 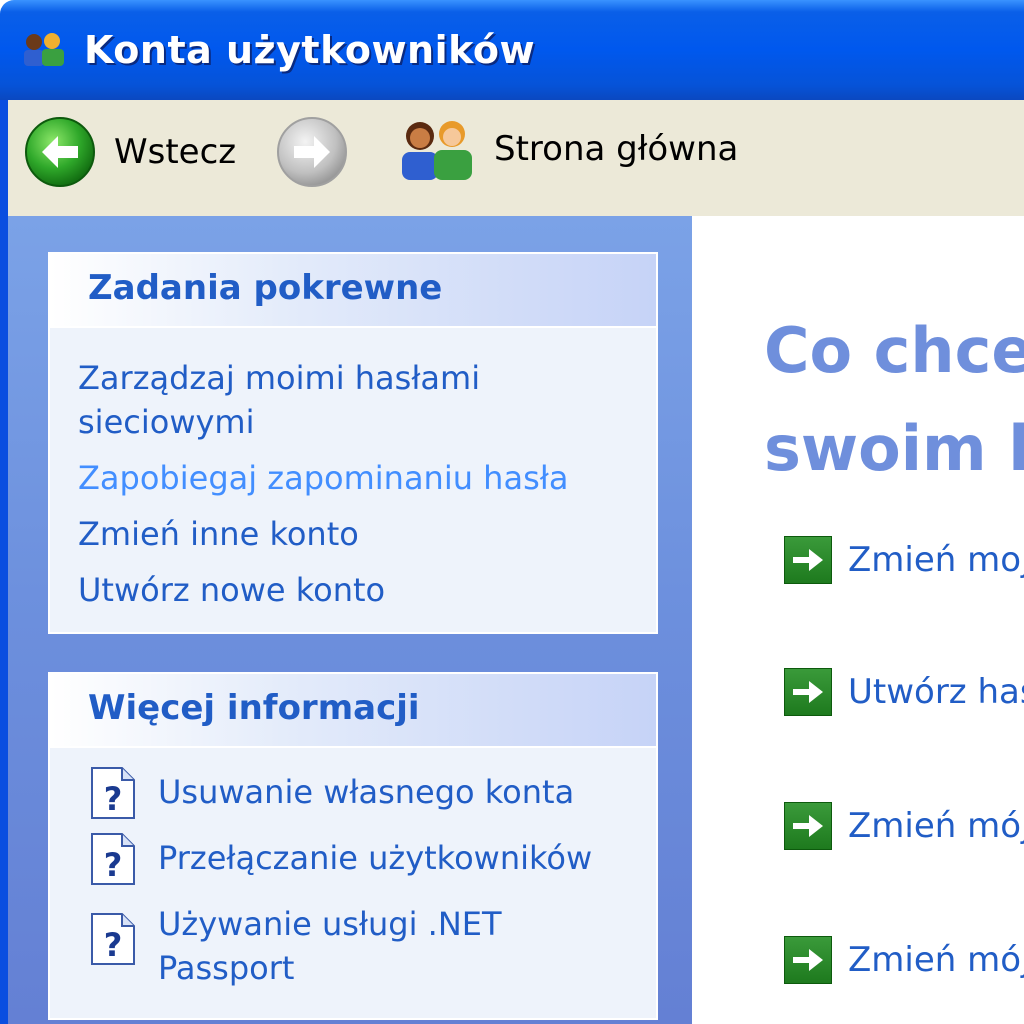 I want to click on help-item: ? Usuwanie własnego konta, so click(x=373, y=793).